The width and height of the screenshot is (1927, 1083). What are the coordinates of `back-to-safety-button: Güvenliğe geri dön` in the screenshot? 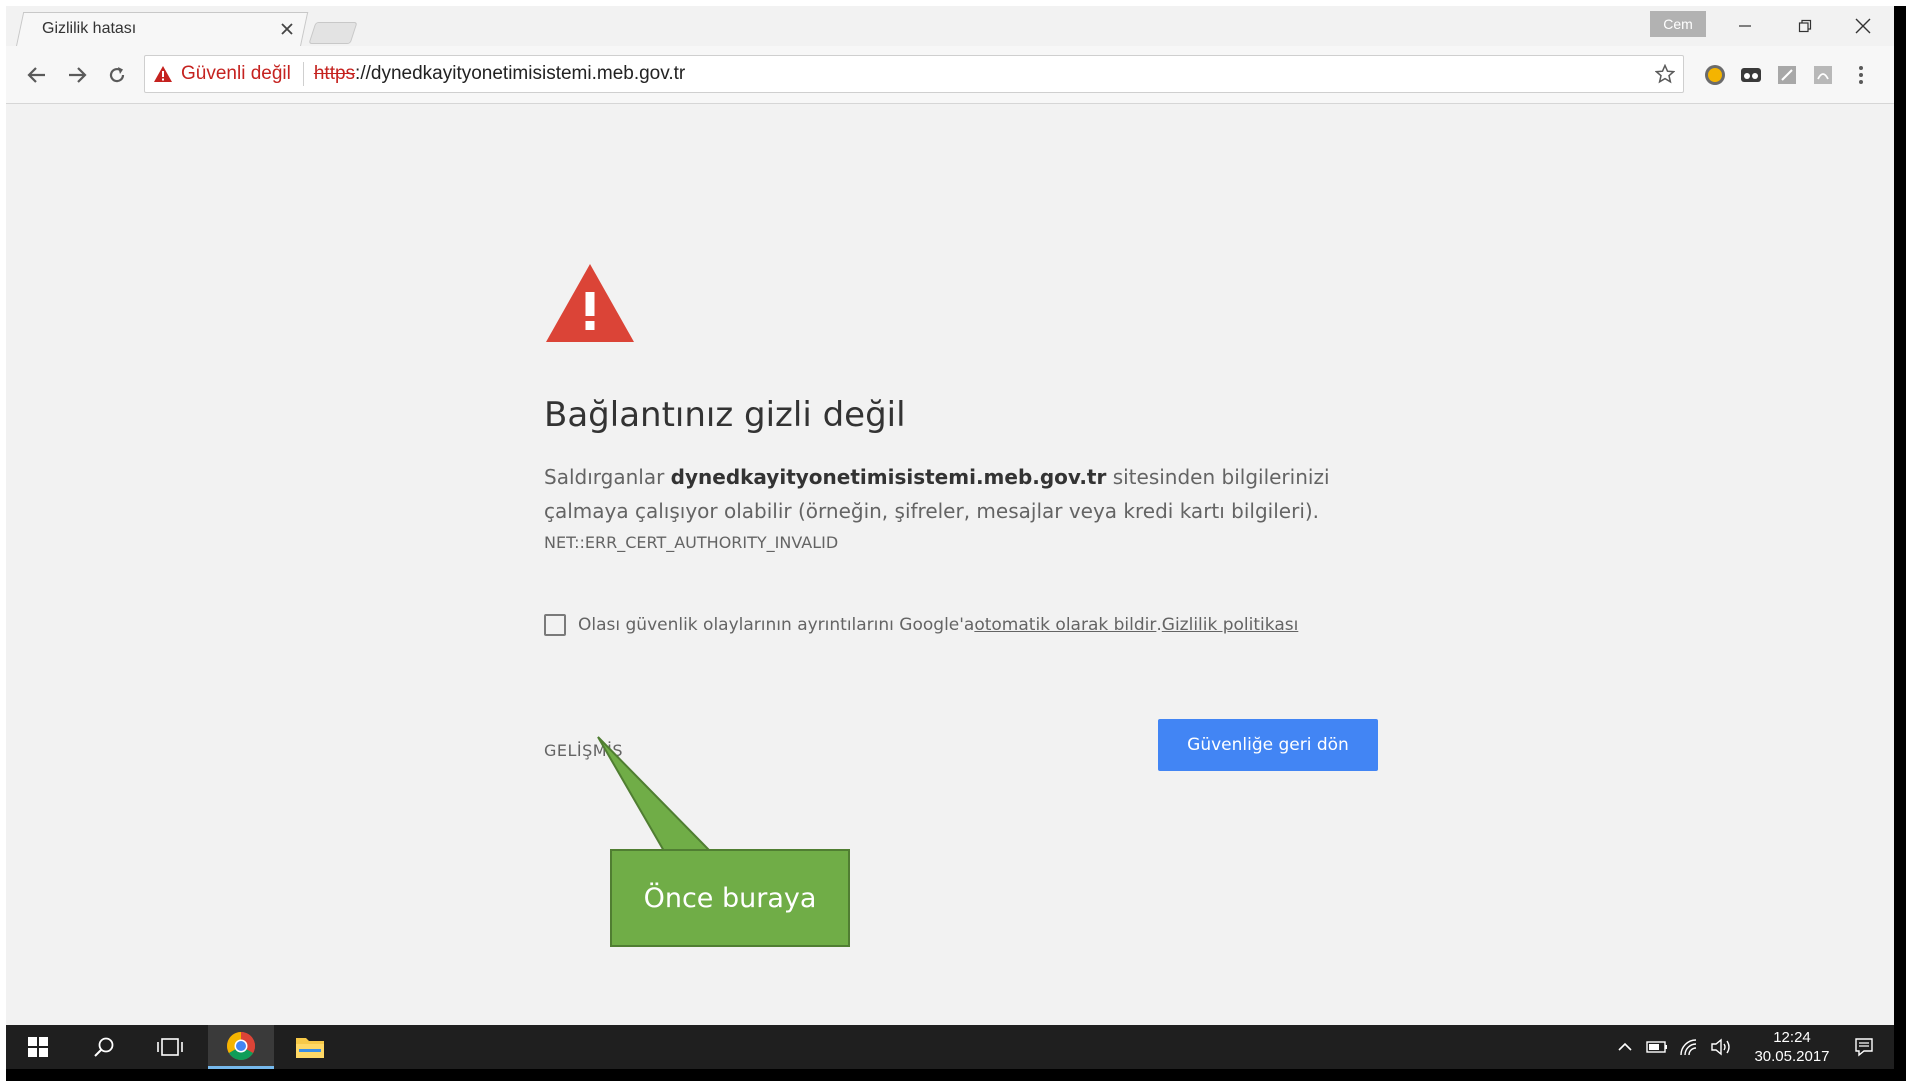 It's located at (1268, 745).